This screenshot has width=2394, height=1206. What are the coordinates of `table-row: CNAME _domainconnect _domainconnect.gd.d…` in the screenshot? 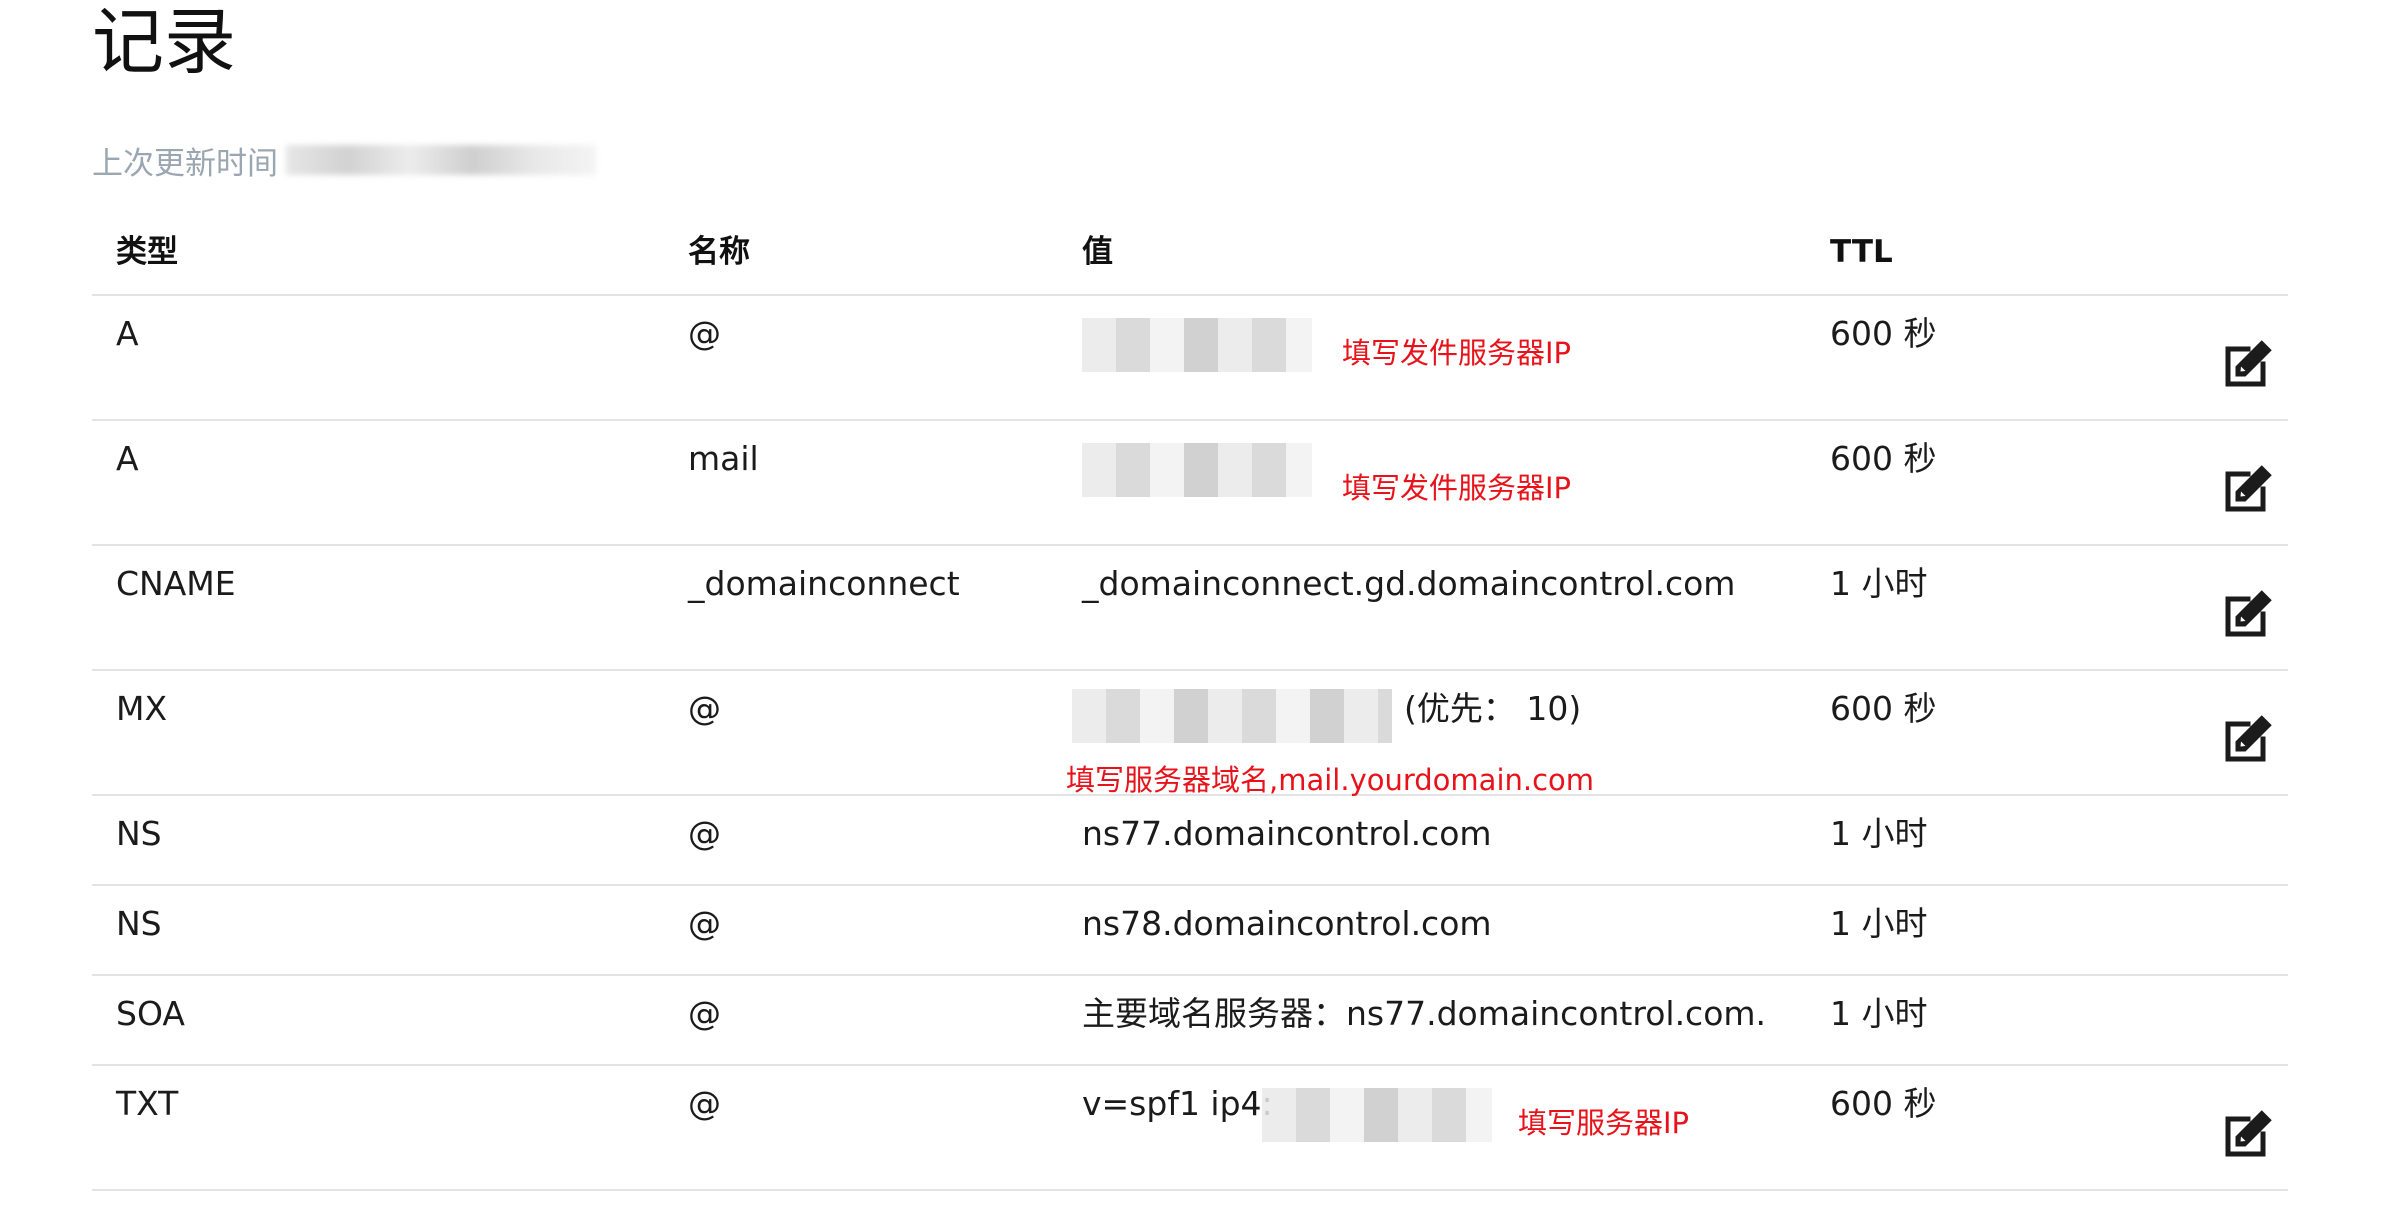 It's located at (1190, 608).